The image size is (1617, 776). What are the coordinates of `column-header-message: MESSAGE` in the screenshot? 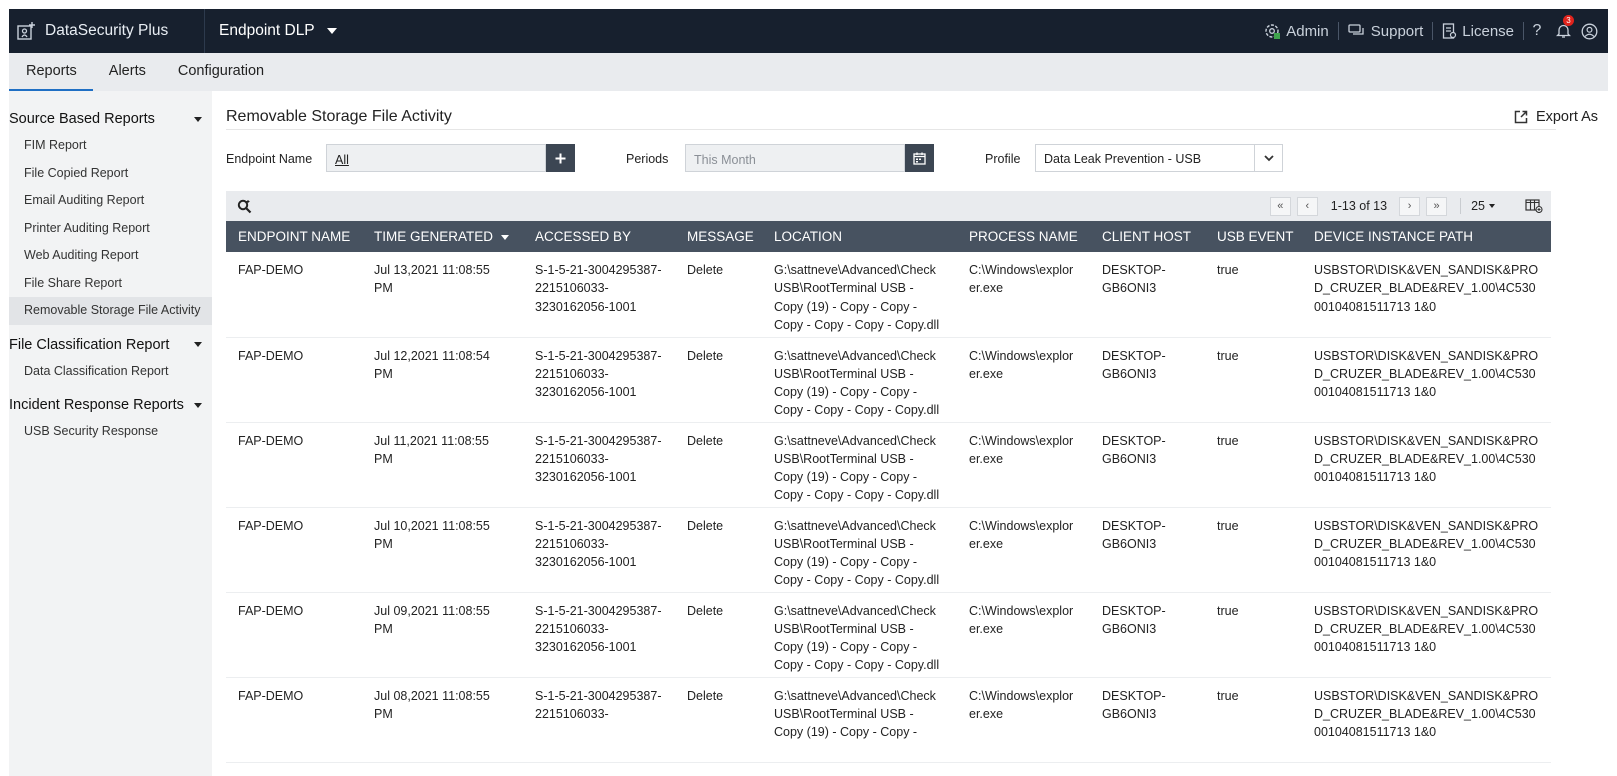 It's located at (718, 236).